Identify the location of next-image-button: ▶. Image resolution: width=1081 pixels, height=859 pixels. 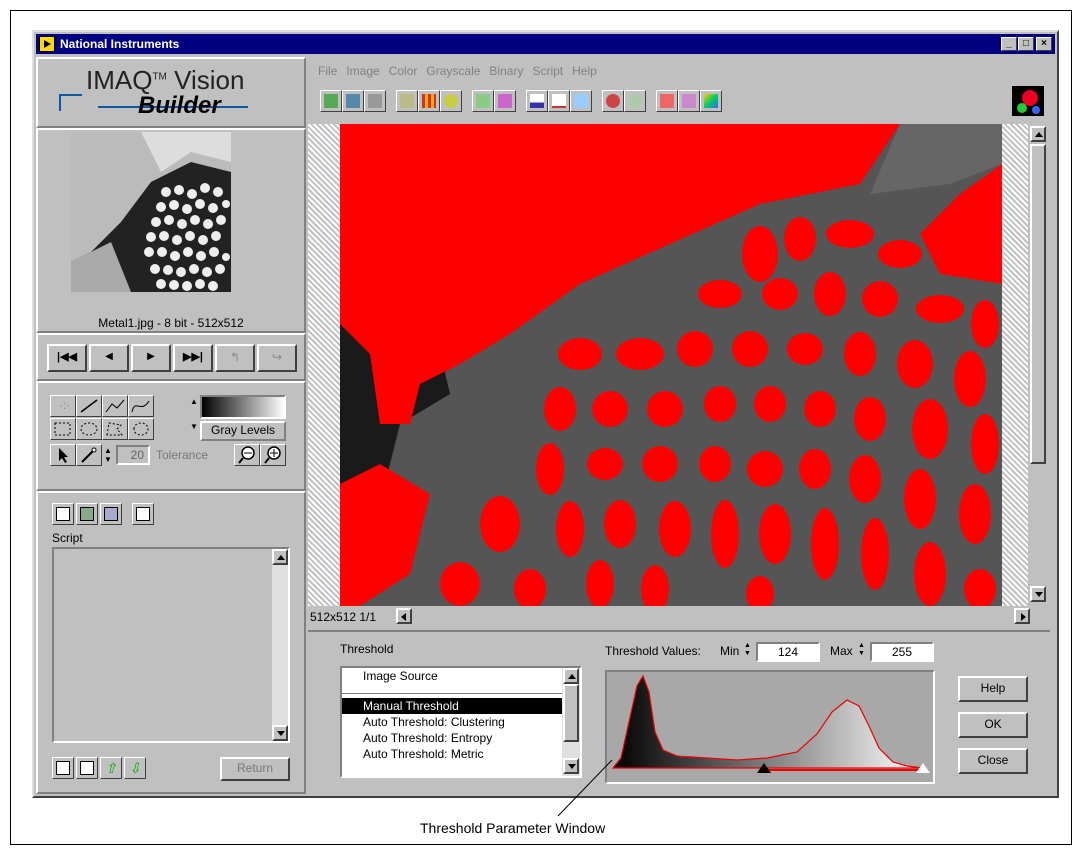
(151, 358).